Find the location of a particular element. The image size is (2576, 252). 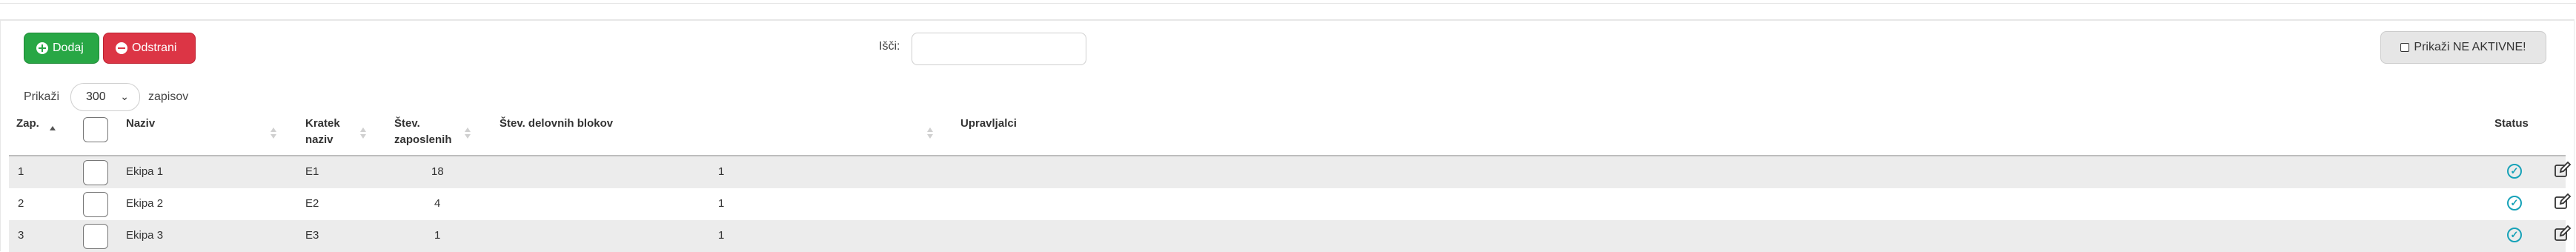

header-upravljalci: Upravljalci is located at coordinates (989, 124).